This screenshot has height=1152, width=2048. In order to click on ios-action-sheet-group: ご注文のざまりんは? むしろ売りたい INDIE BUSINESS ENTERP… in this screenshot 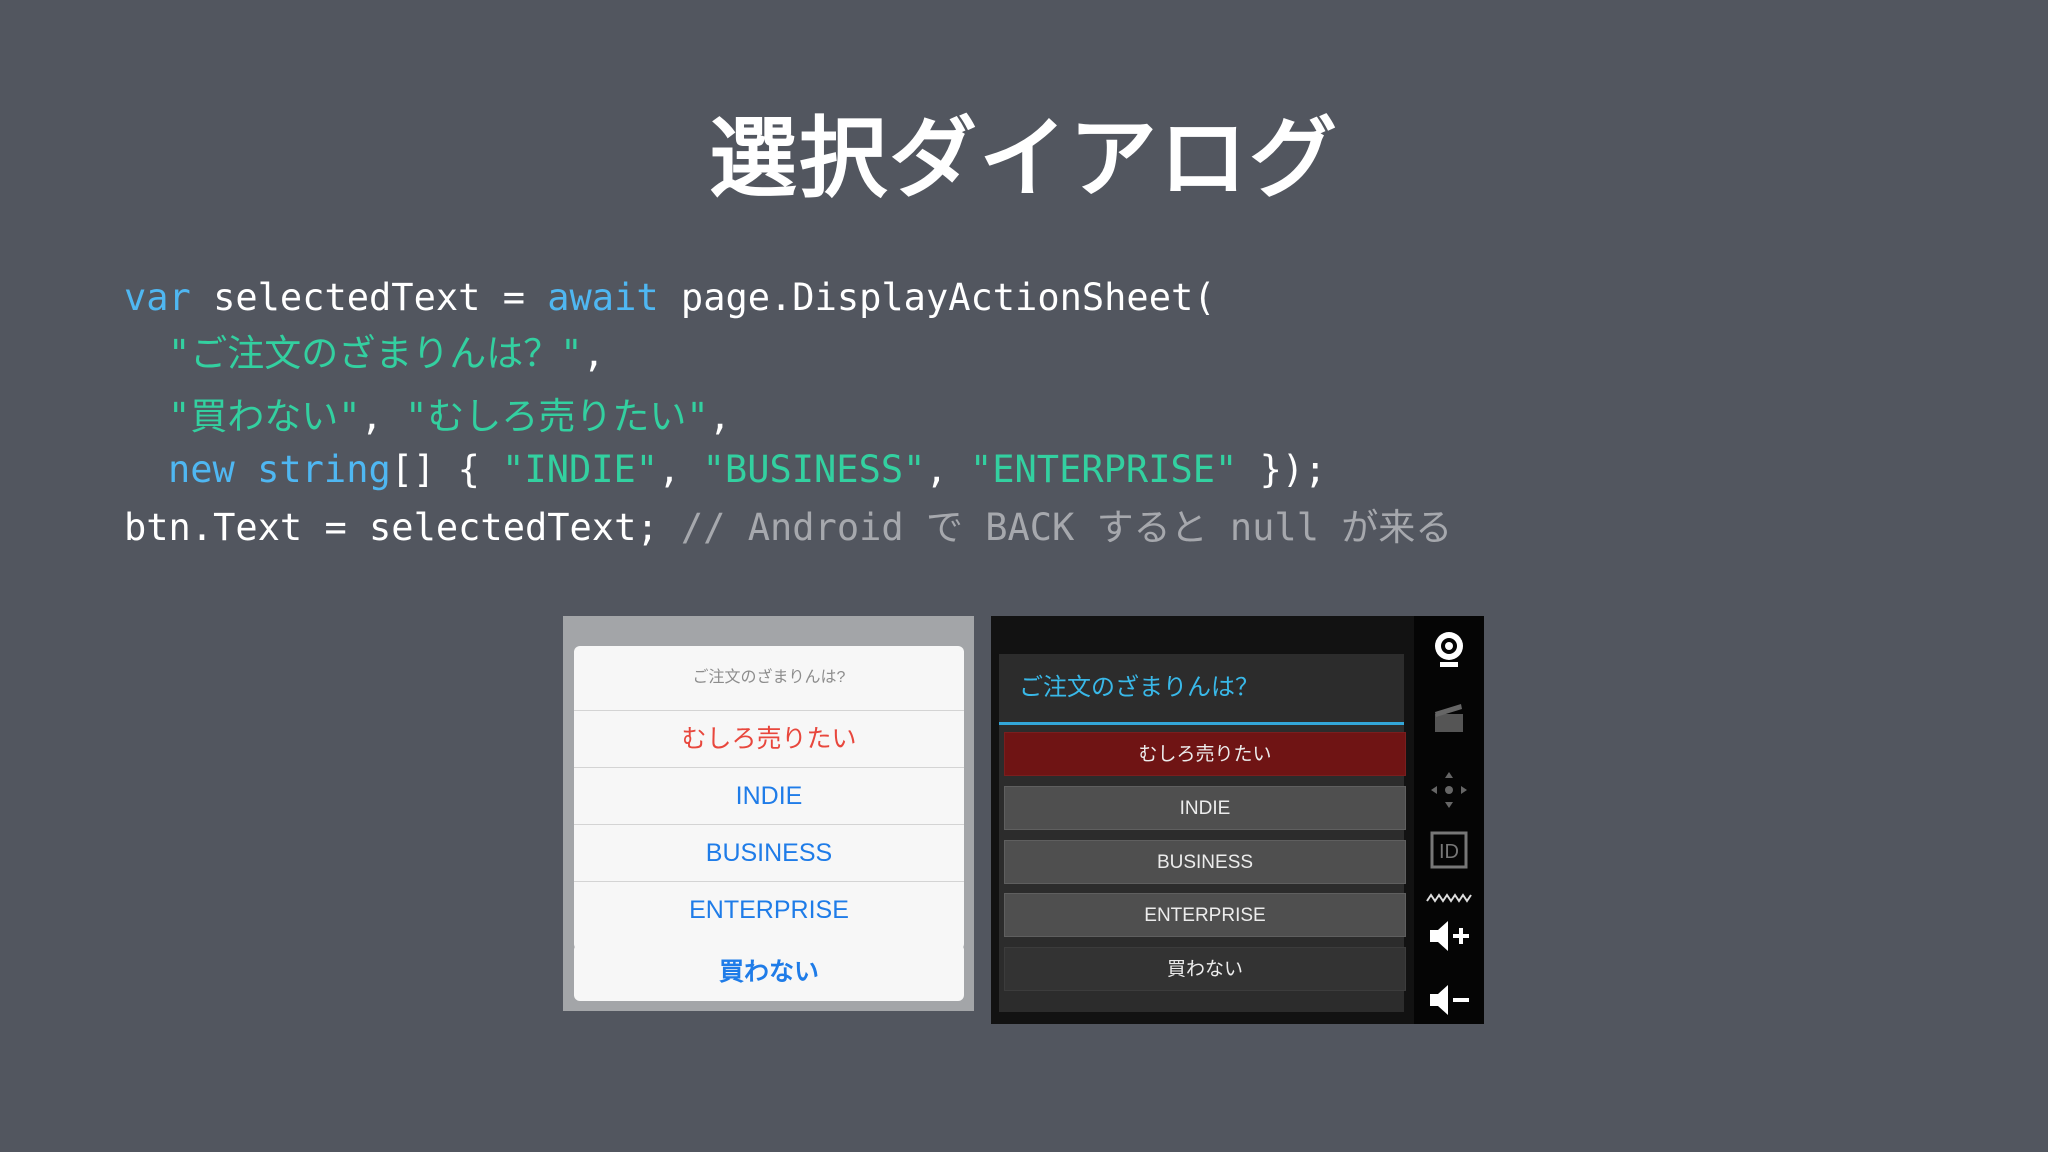, I will do `click(769, 798)`.